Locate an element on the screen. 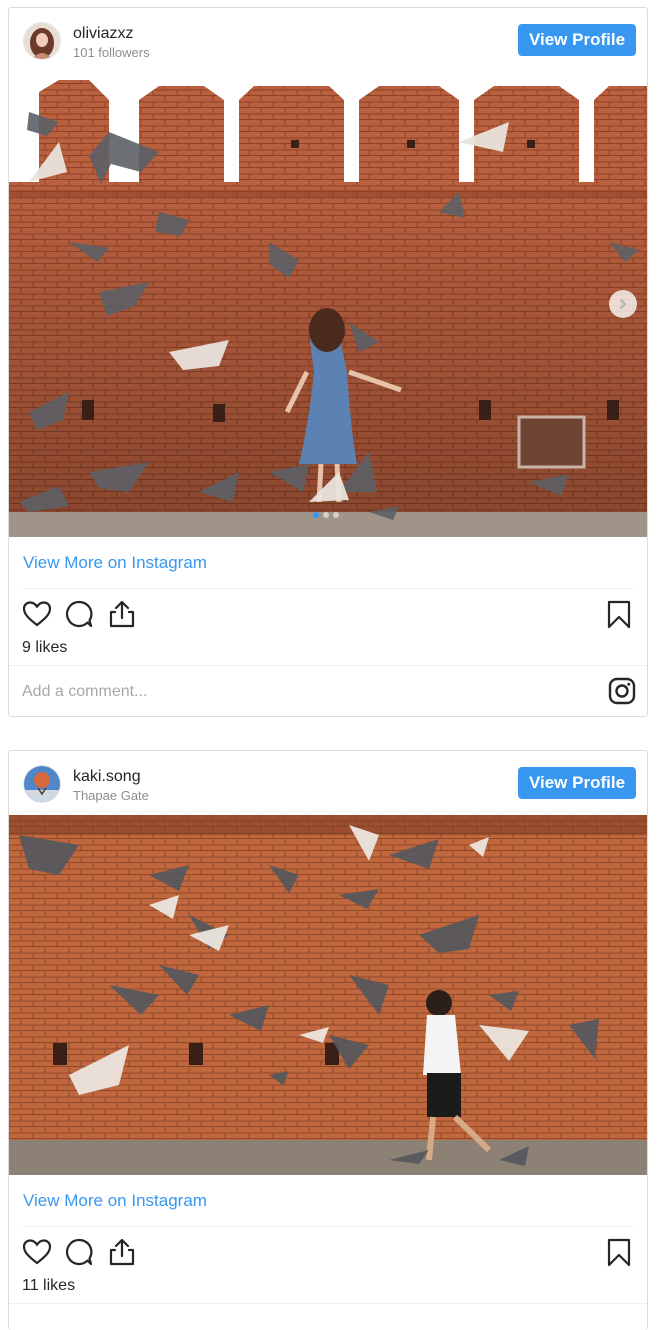  location: Thapae Gate is located at coordinates (111, 795).